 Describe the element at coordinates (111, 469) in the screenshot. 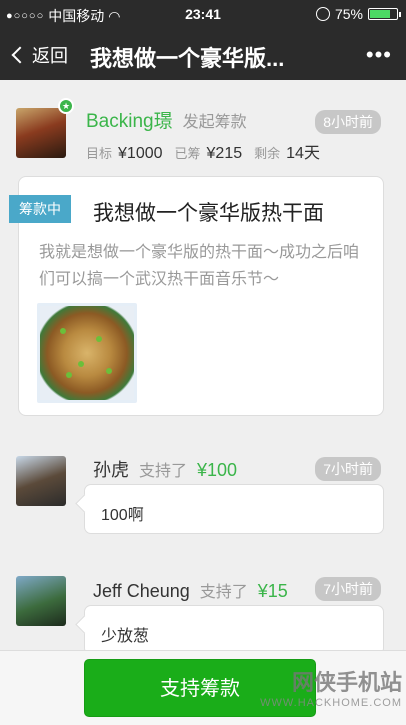

I see `supporter-name: 孙虎` at that location.